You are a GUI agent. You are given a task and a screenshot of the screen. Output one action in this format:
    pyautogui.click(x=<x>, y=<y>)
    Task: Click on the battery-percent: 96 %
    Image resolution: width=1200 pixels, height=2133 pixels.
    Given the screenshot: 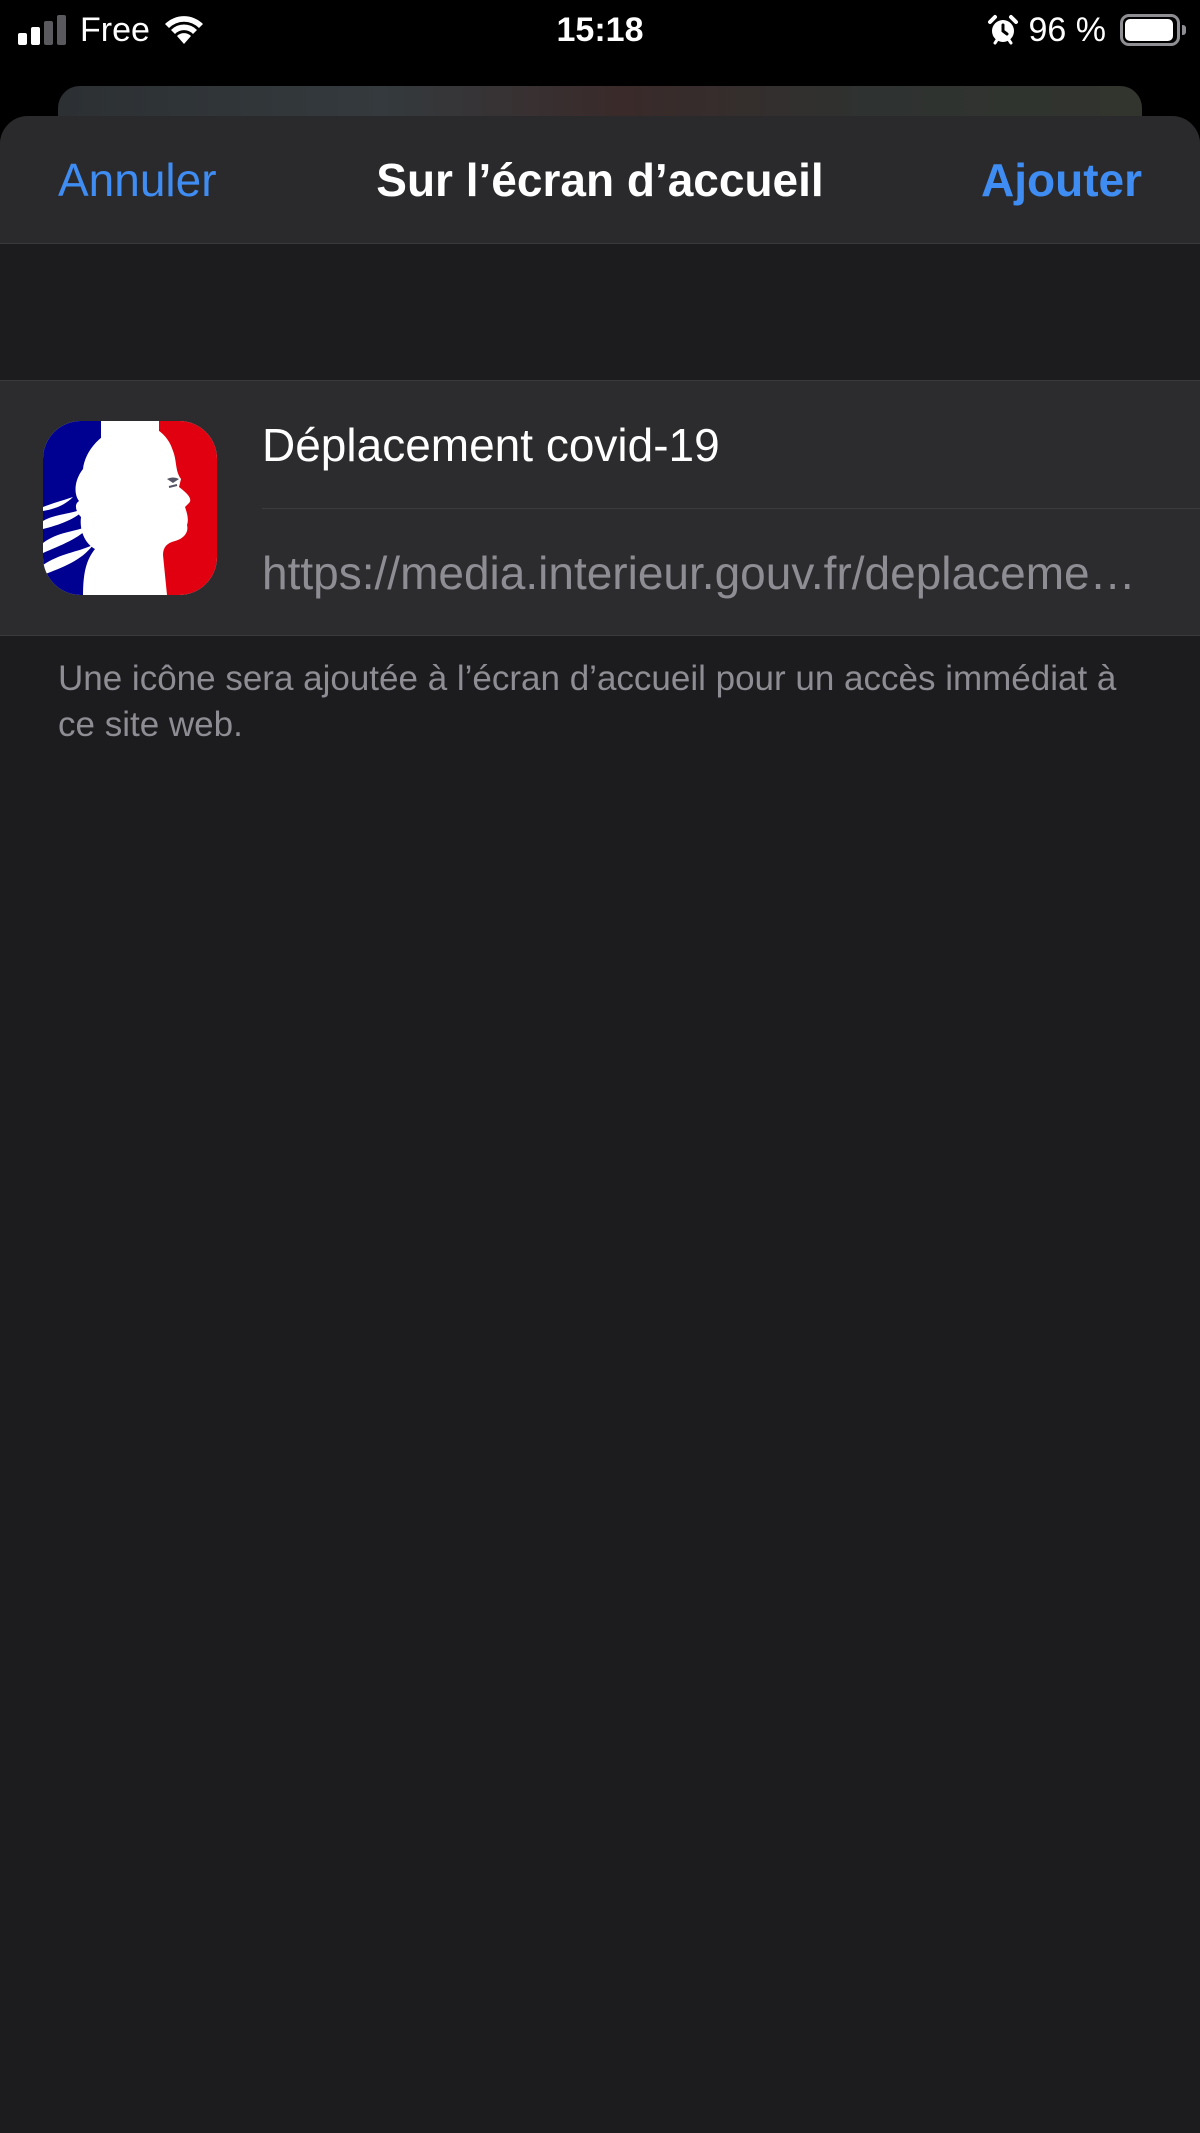 What is the action you would take?
    pyautogui.click(x=1067, y=29)
    